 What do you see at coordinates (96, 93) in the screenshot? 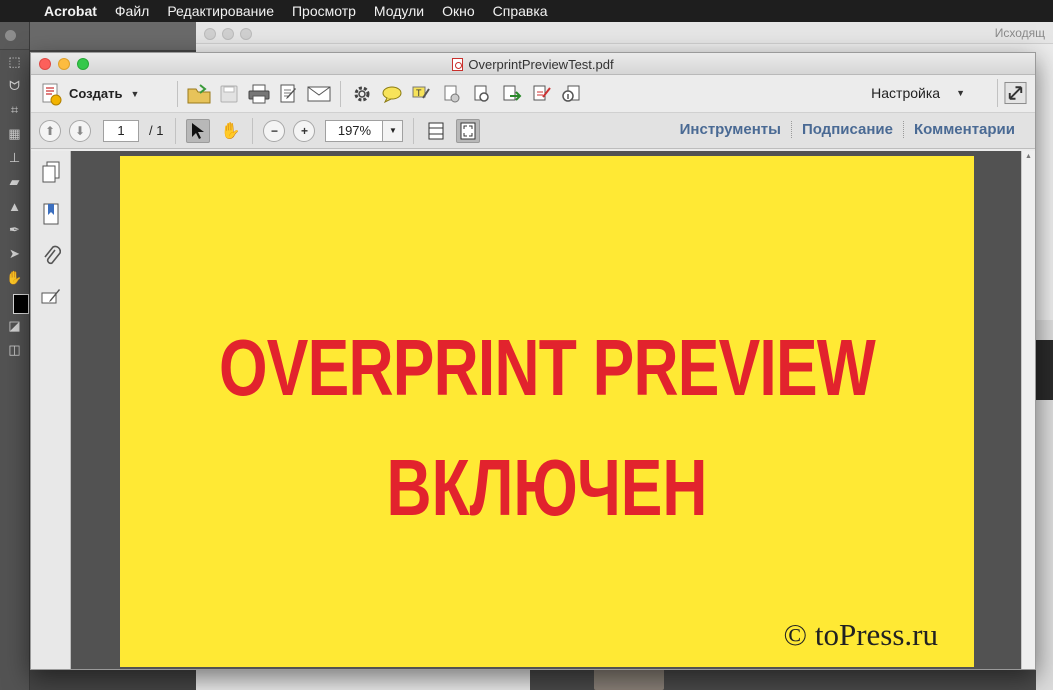
I see `create-label: Создать` at bounding box center [96, 93].